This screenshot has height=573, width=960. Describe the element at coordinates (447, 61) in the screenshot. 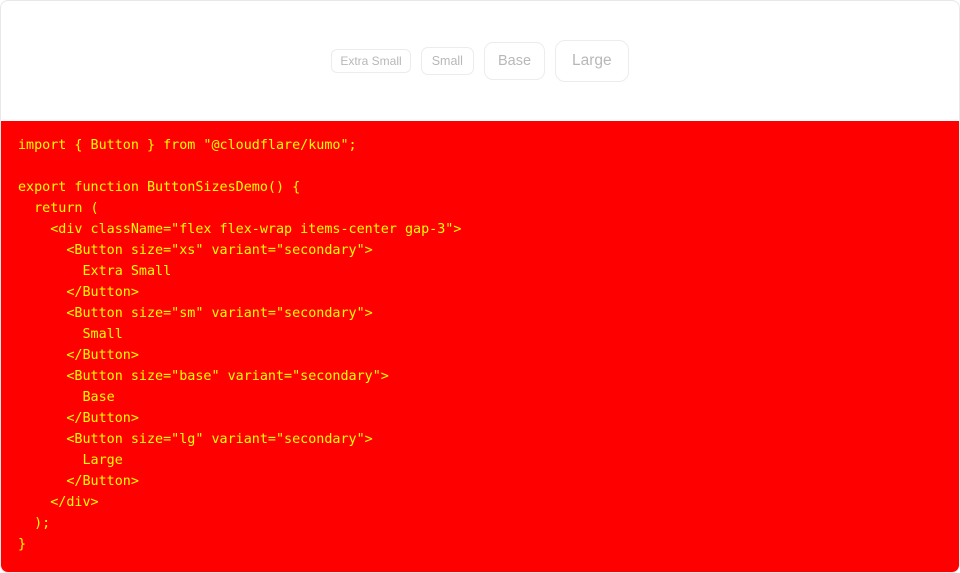

I see `small-button: Small` at that location.